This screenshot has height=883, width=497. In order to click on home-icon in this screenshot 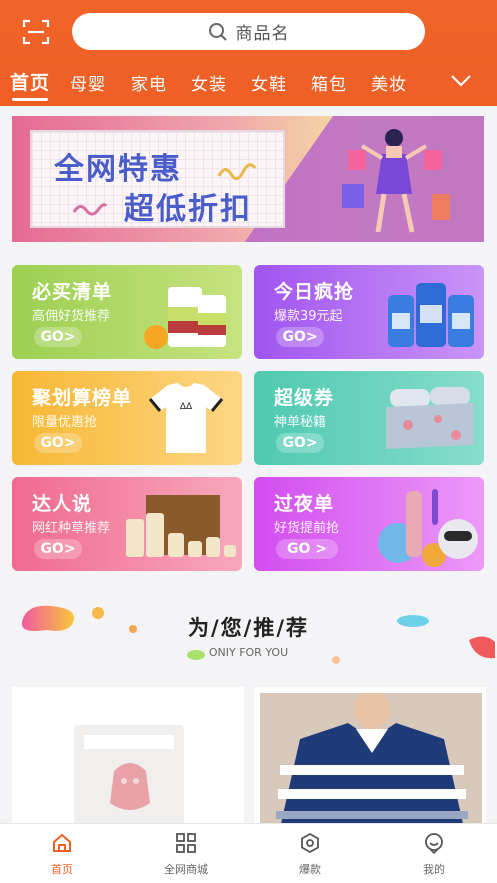, I will do `click(62, 842)`.